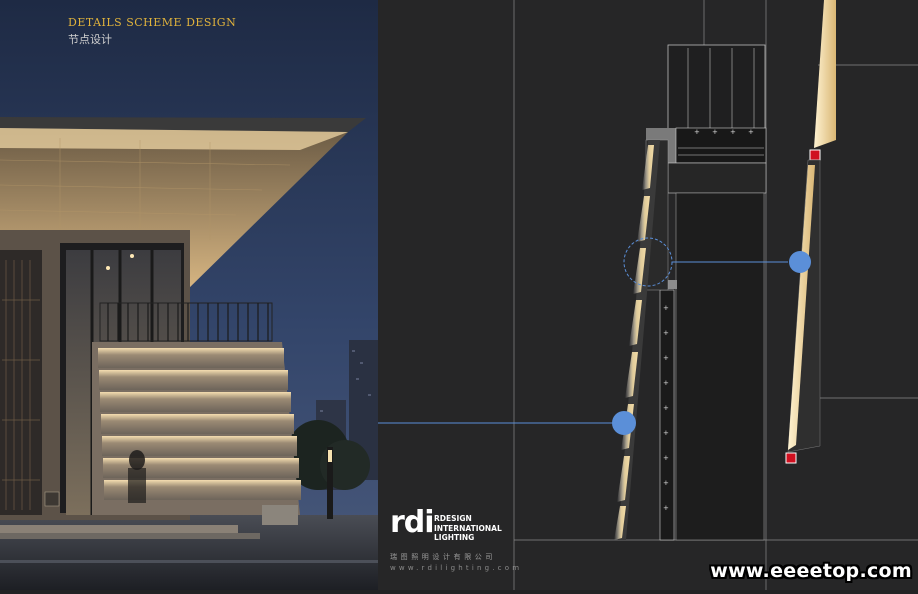 This screenshot has height=594, width=918. What do you see at coordinates (443, 557) in the screenshot?
I see `company-name-chinese: 瑞图照明设计有限公司` at bounding box center [443, 557].